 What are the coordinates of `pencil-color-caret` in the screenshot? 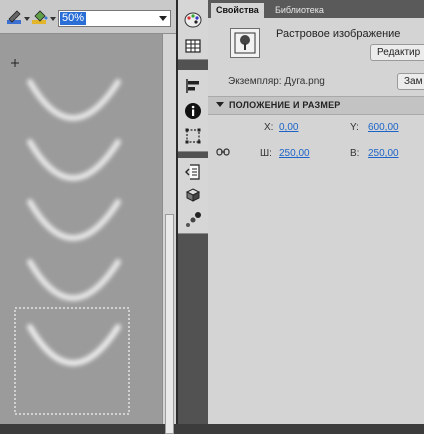 It's located at (27, 19).